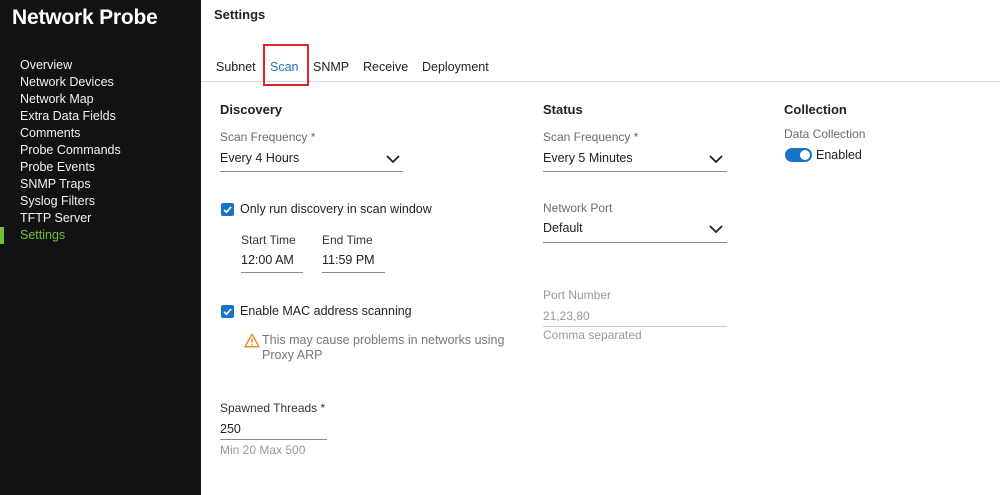  I want to click on scan-window-label: Only run discovery in scan window, so click(336, 209).